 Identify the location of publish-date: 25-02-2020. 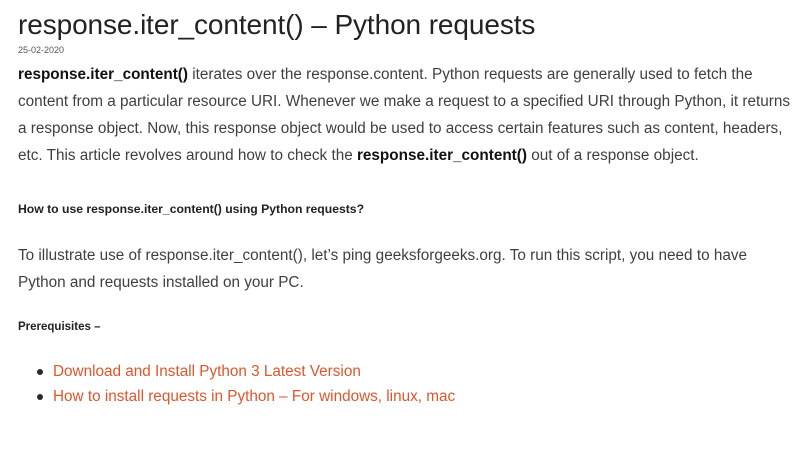
(41, 50).